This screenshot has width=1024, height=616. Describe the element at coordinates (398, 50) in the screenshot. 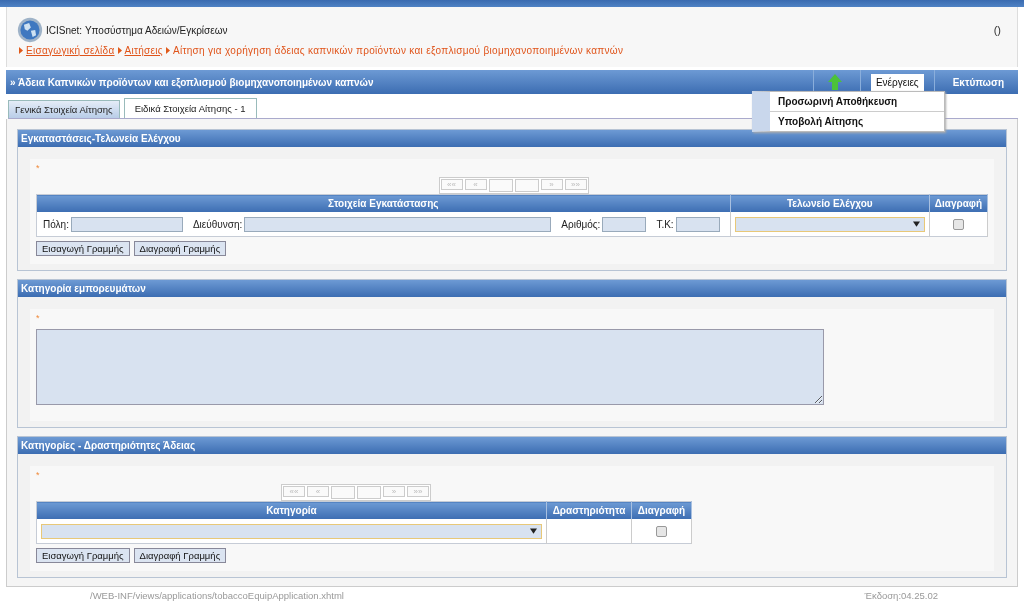

I see `breadcrumb-current: Αίτηση για χορήγηση άδειας καπνικών προϊόντων και εξοπλισμού βιομηχανοποιημένων καπνών` at that location.